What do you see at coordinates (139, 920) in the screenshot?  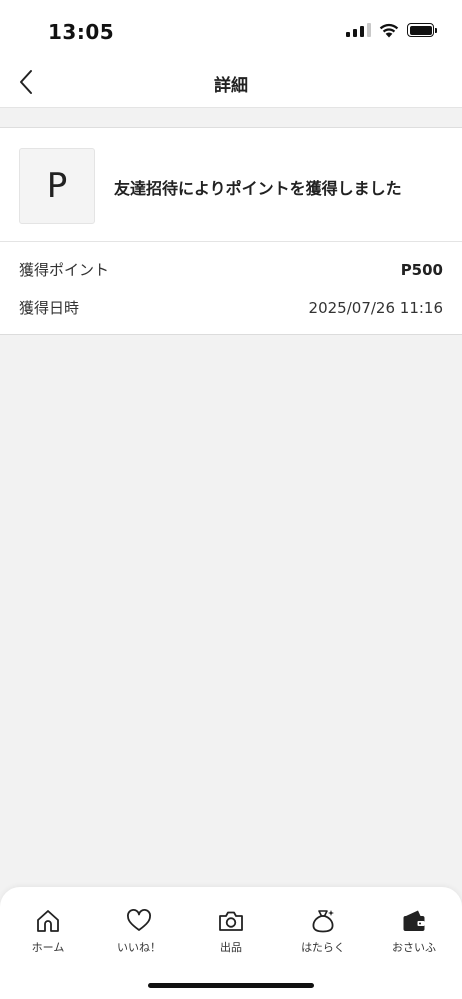 I see `heart-icon` at bounding box center [139, 920].